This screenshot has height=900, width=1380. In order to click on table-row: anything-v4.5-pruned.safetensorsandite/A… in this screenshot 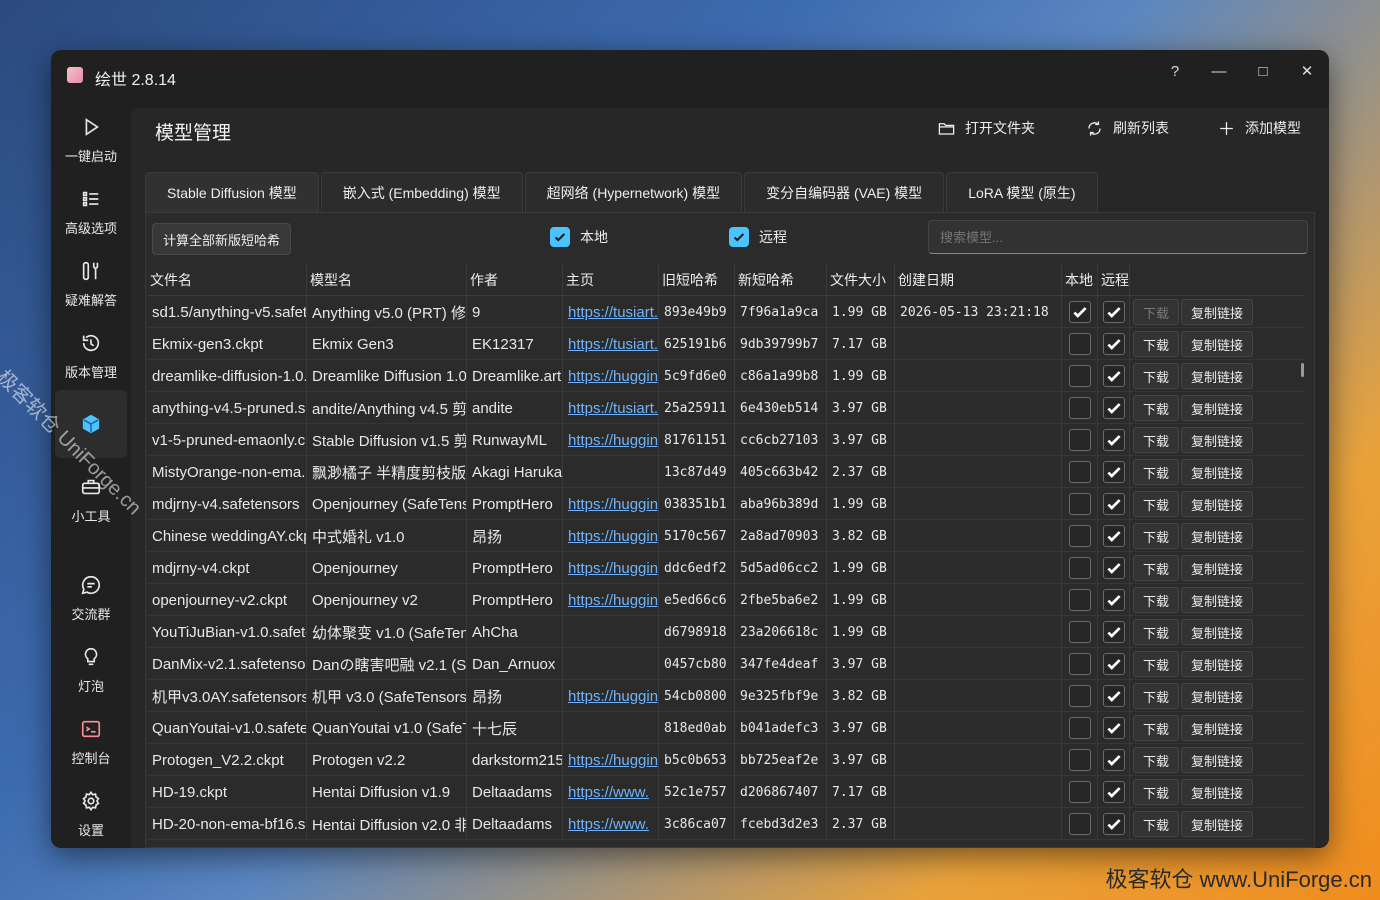, I will do `click(726, 408)`.